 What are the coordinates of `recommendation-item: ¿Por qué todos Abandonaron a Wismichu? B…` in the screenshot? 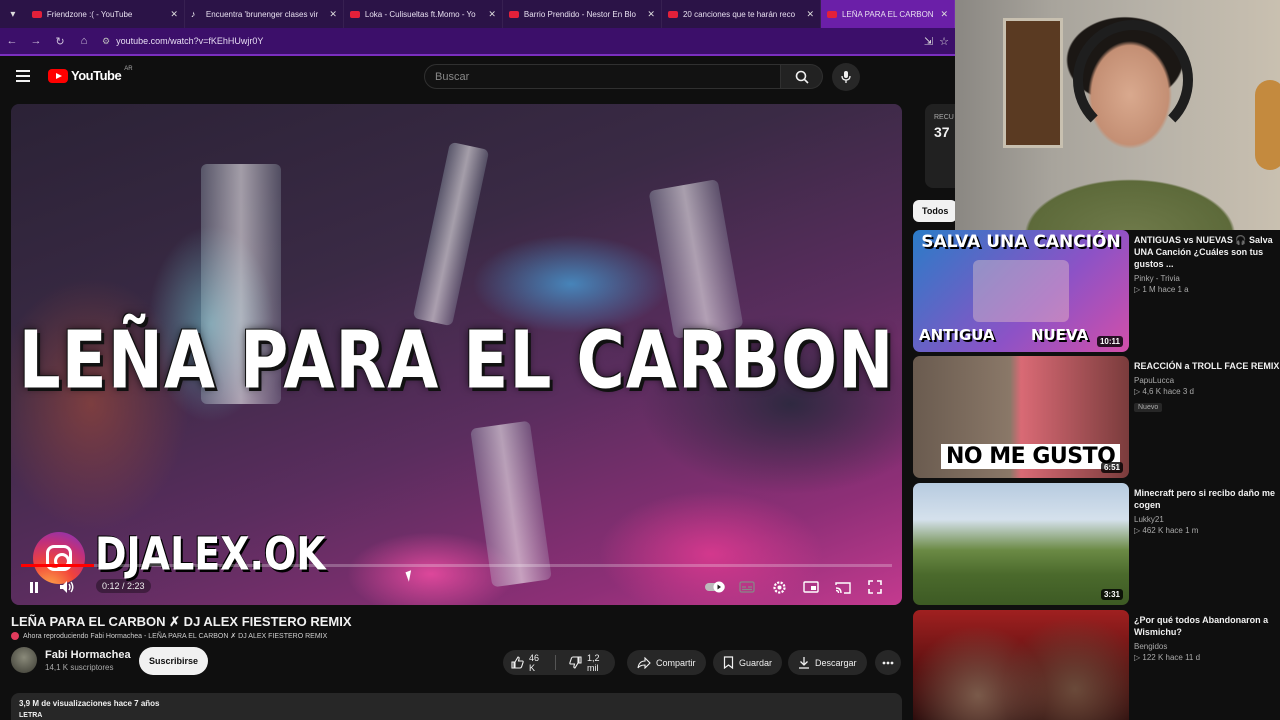 It's located at (1096, 665).